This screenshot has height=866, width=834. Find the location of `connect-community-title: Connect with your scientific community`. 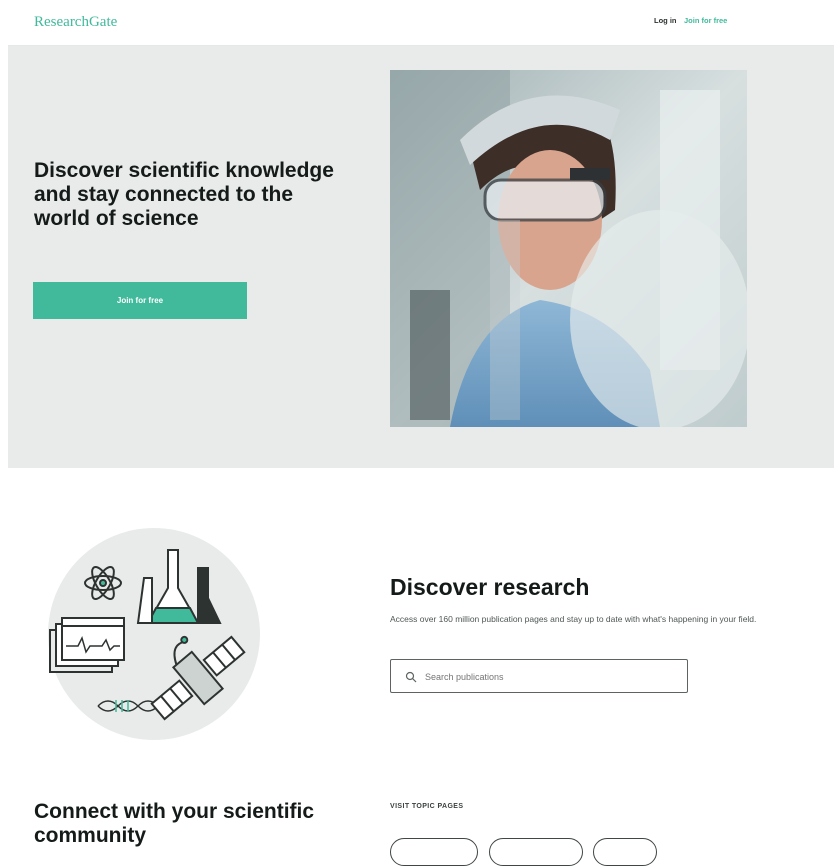

connect-community-title: Connect with your scientific community is located at coordinates (174, 823).